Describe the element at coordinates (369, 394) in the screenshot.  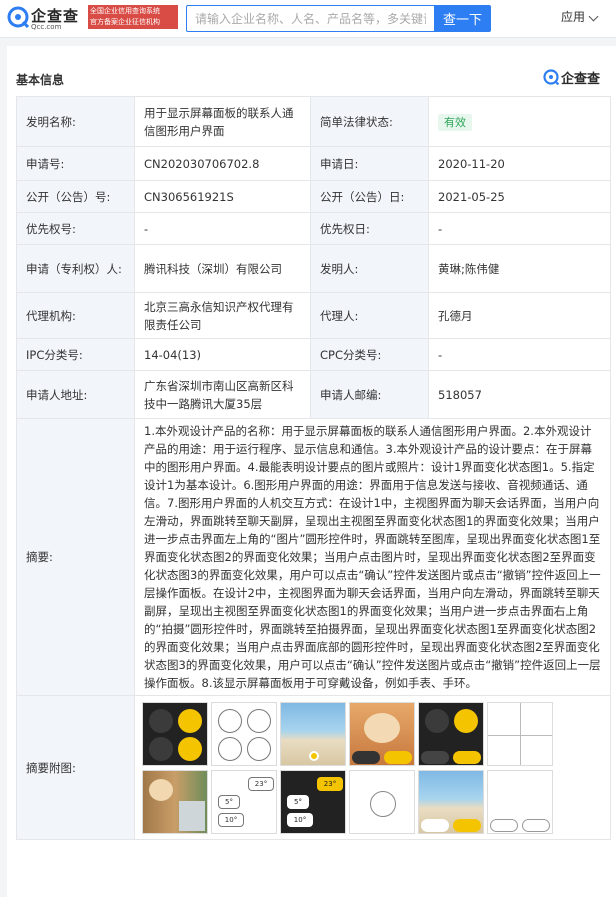
I see `postcode-label: 申请人邮编:` at that location.